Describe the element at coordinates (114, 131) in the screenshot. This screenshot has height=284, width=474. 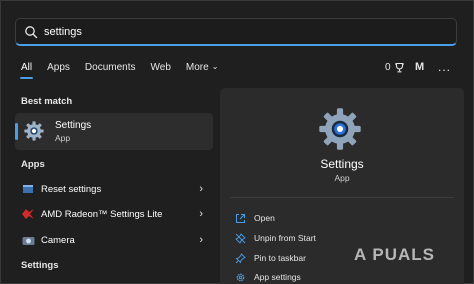
I see `best-match-settings: Settings App` at that location.